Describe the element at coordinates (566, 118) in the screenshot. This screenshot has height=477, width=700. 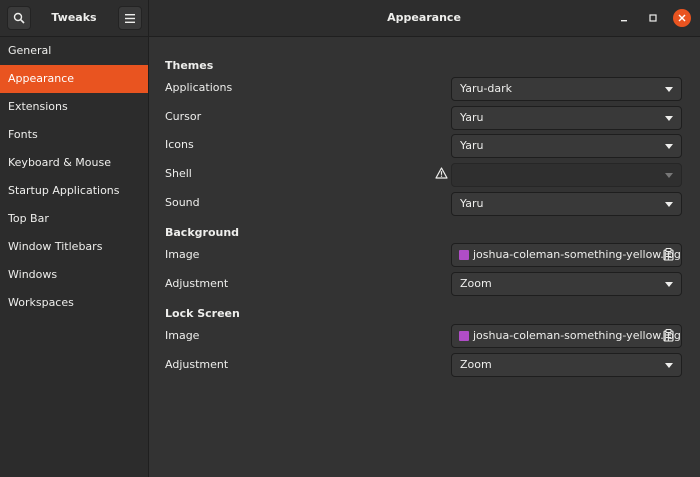
I see `cursor-theme-dropdown: Yaru` at that location.